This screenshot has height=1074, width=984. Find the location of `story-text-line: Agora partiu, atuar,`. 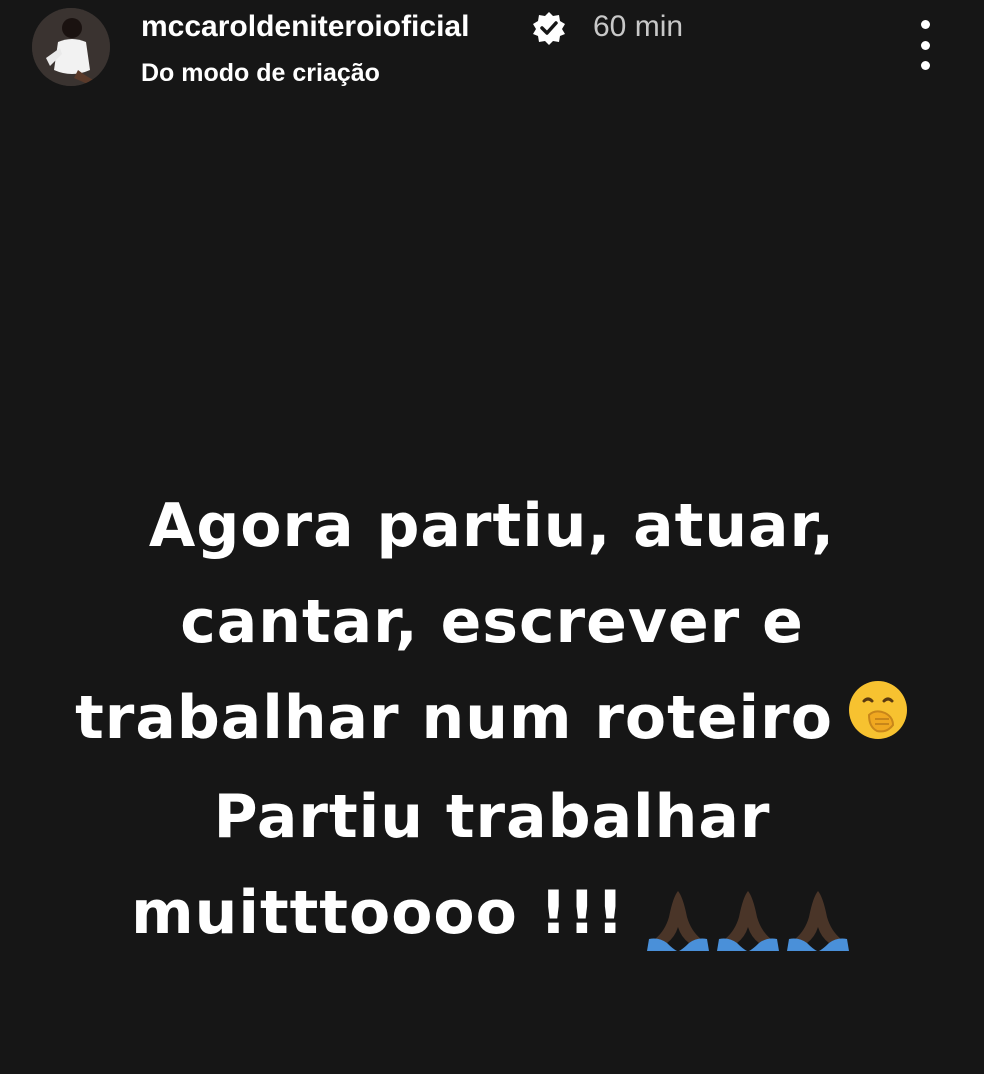

story-text-line: Agora partiu, atuar, is located at coordinates (492, 526).